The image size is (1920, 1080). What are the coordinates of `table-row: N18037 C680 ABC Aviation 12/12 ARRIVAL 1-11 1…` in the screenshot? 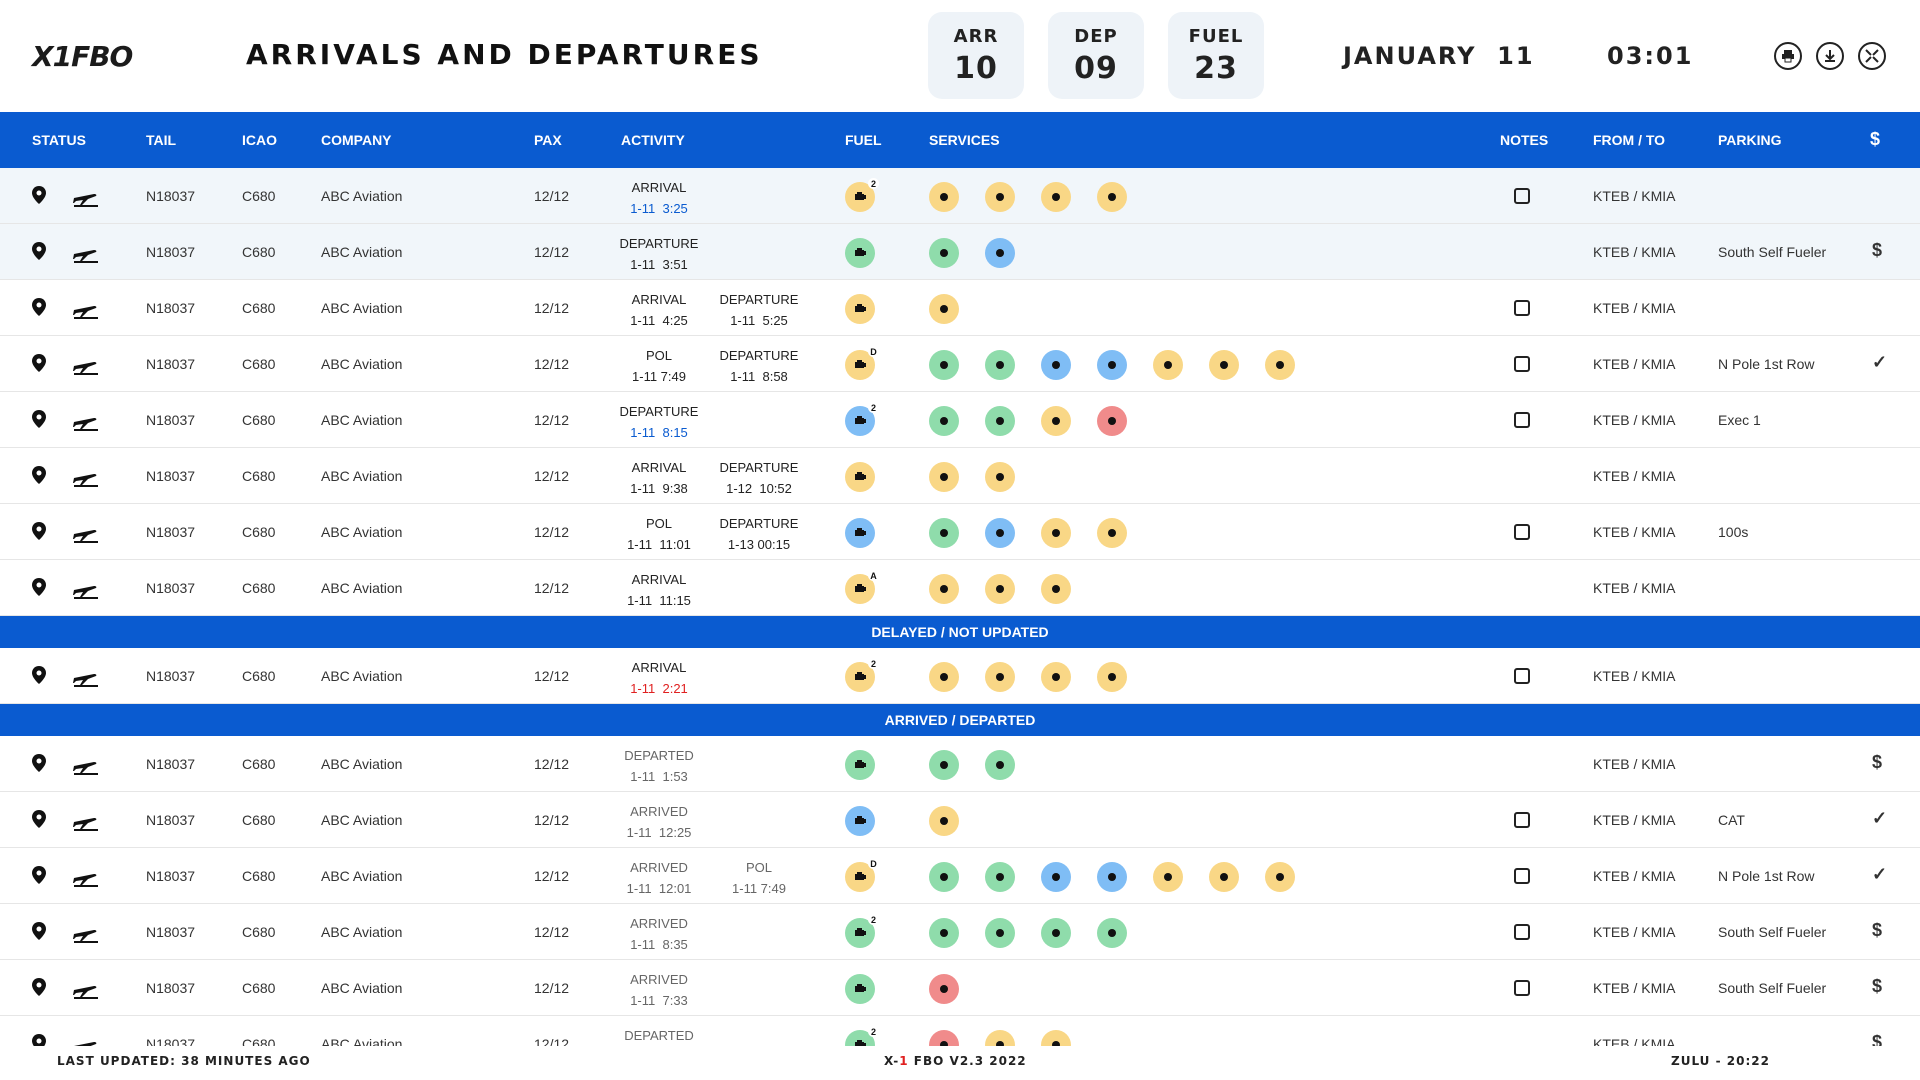 It's located at (960, 588).